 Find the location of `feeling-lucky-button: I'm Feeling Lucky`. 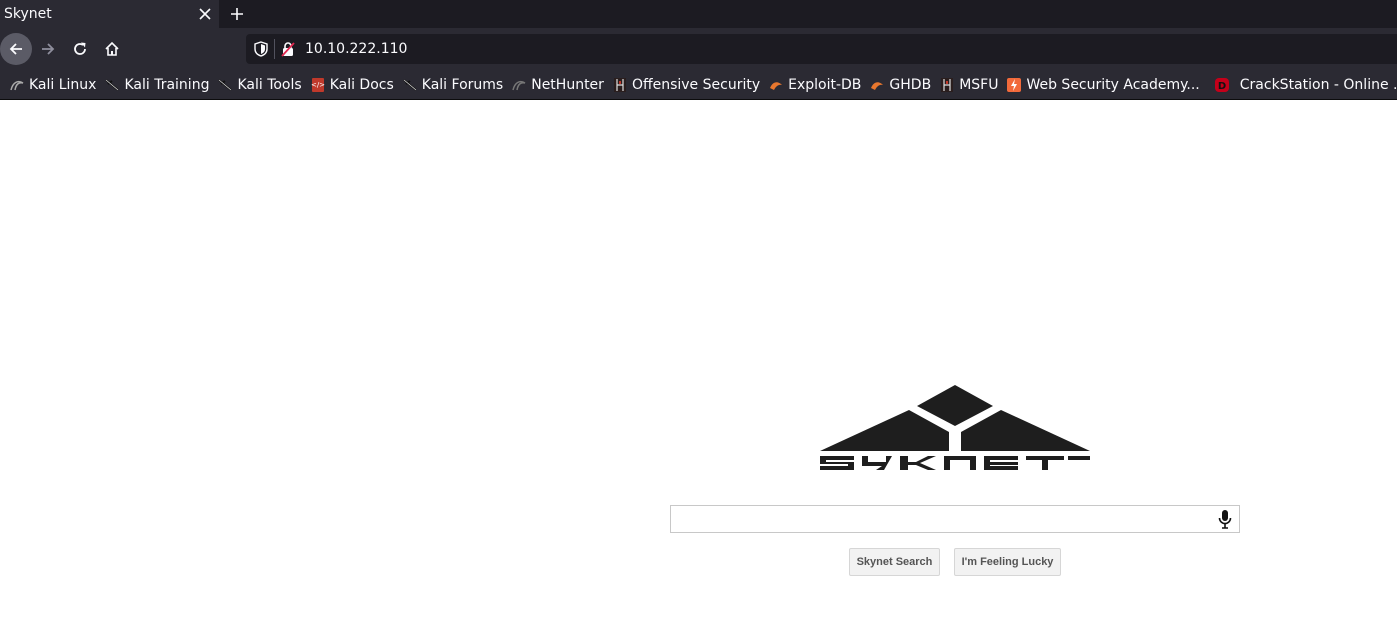

feeling-lucky-button: I'm Feeling Lucky is located at coordinates (1007, 562).